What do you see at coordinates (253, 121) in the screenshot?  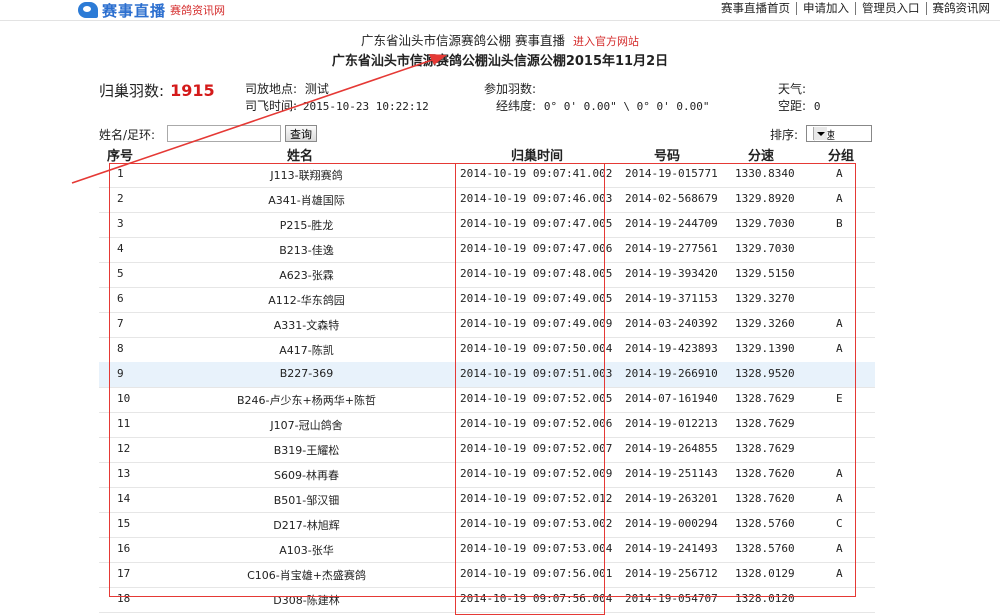 I see `arrow-line` at bounding box center [253, 121].